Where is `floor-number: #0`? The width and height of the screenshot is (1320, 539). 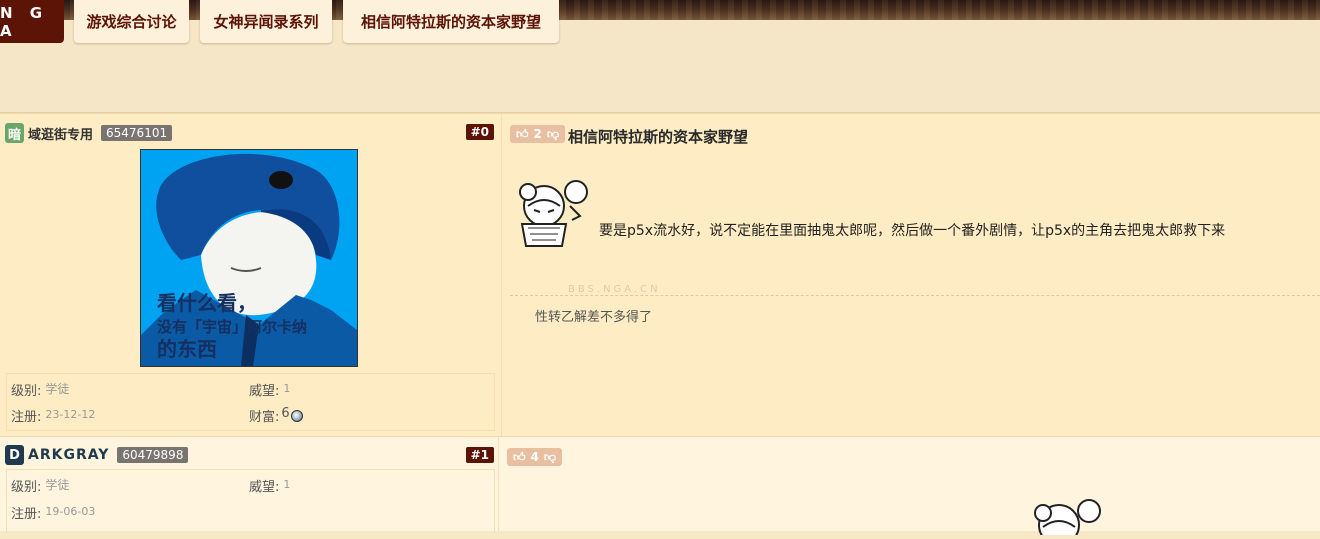 floor-number: #0 is located at coordinates (479, 132).